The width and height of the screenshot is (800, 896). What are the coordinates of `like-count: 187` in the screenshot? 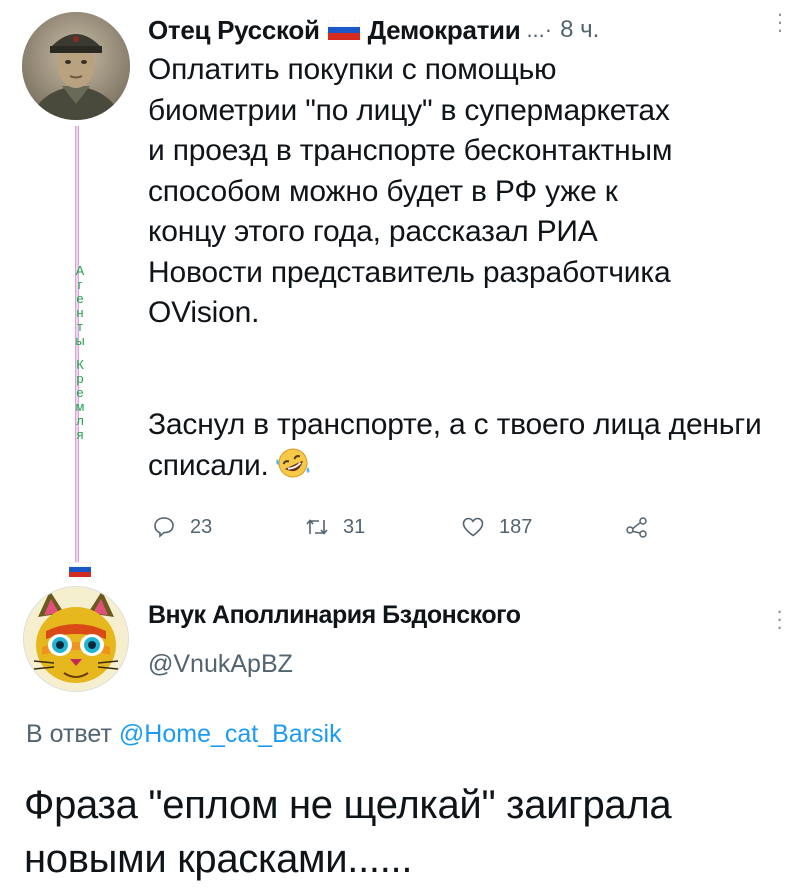 It's located at (516, 526).